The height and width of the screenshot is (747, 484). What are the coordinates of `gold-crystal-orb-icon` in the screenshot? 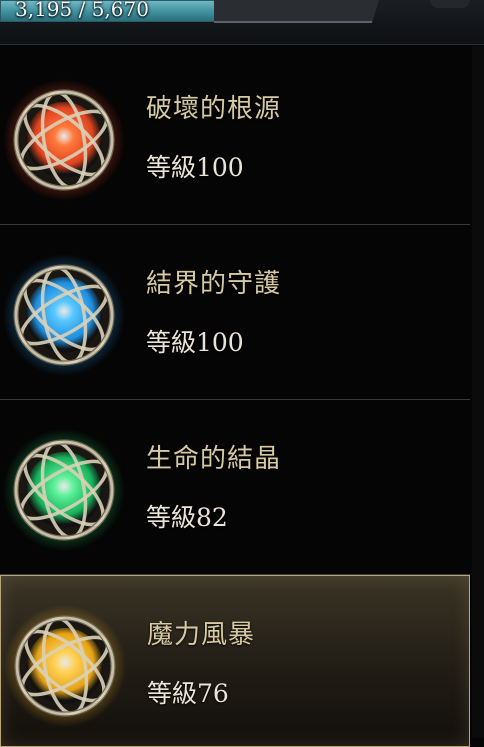 It's located at (65, 666).